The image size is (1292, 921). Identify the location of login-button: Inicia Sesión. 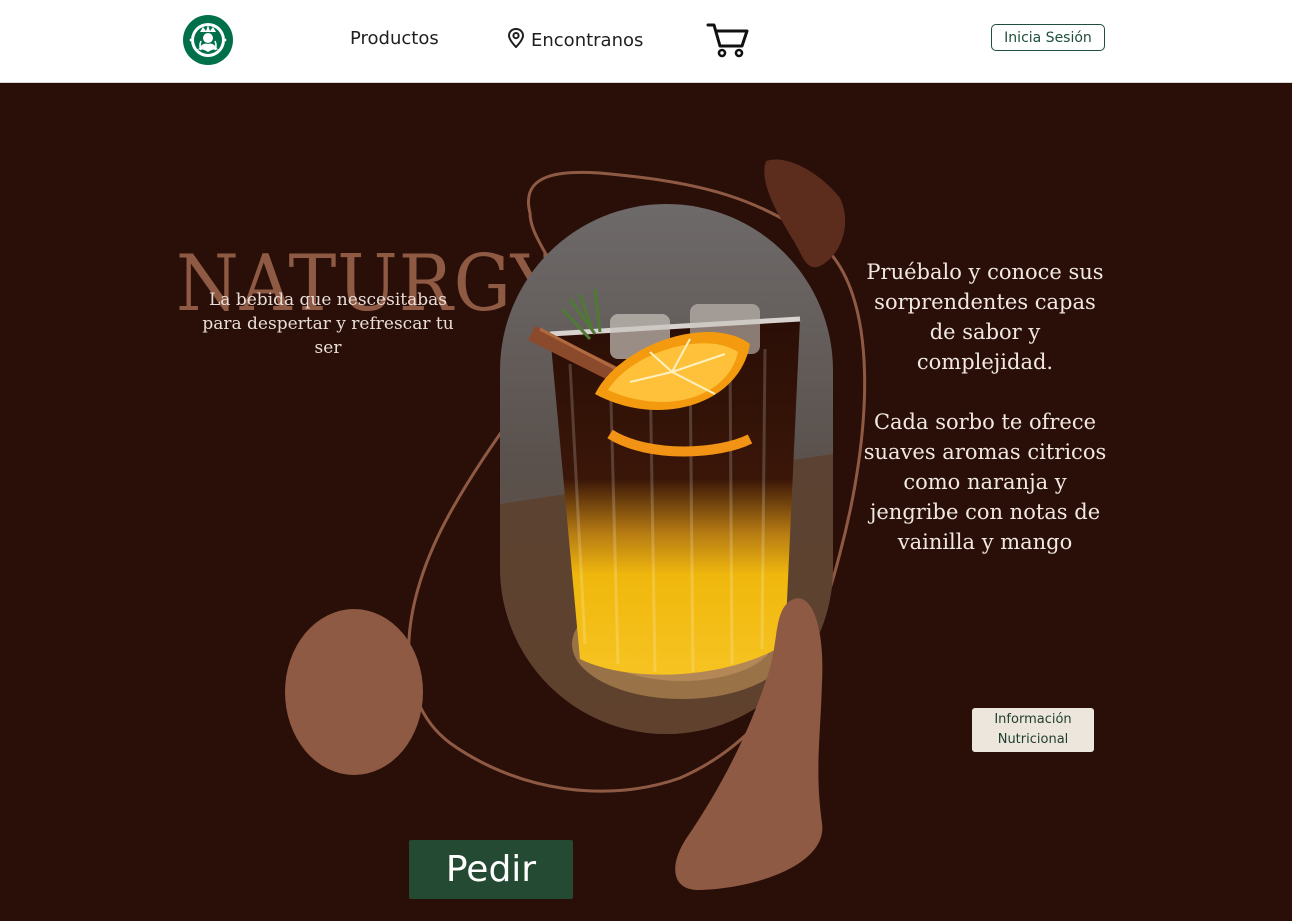
(1048, 37).